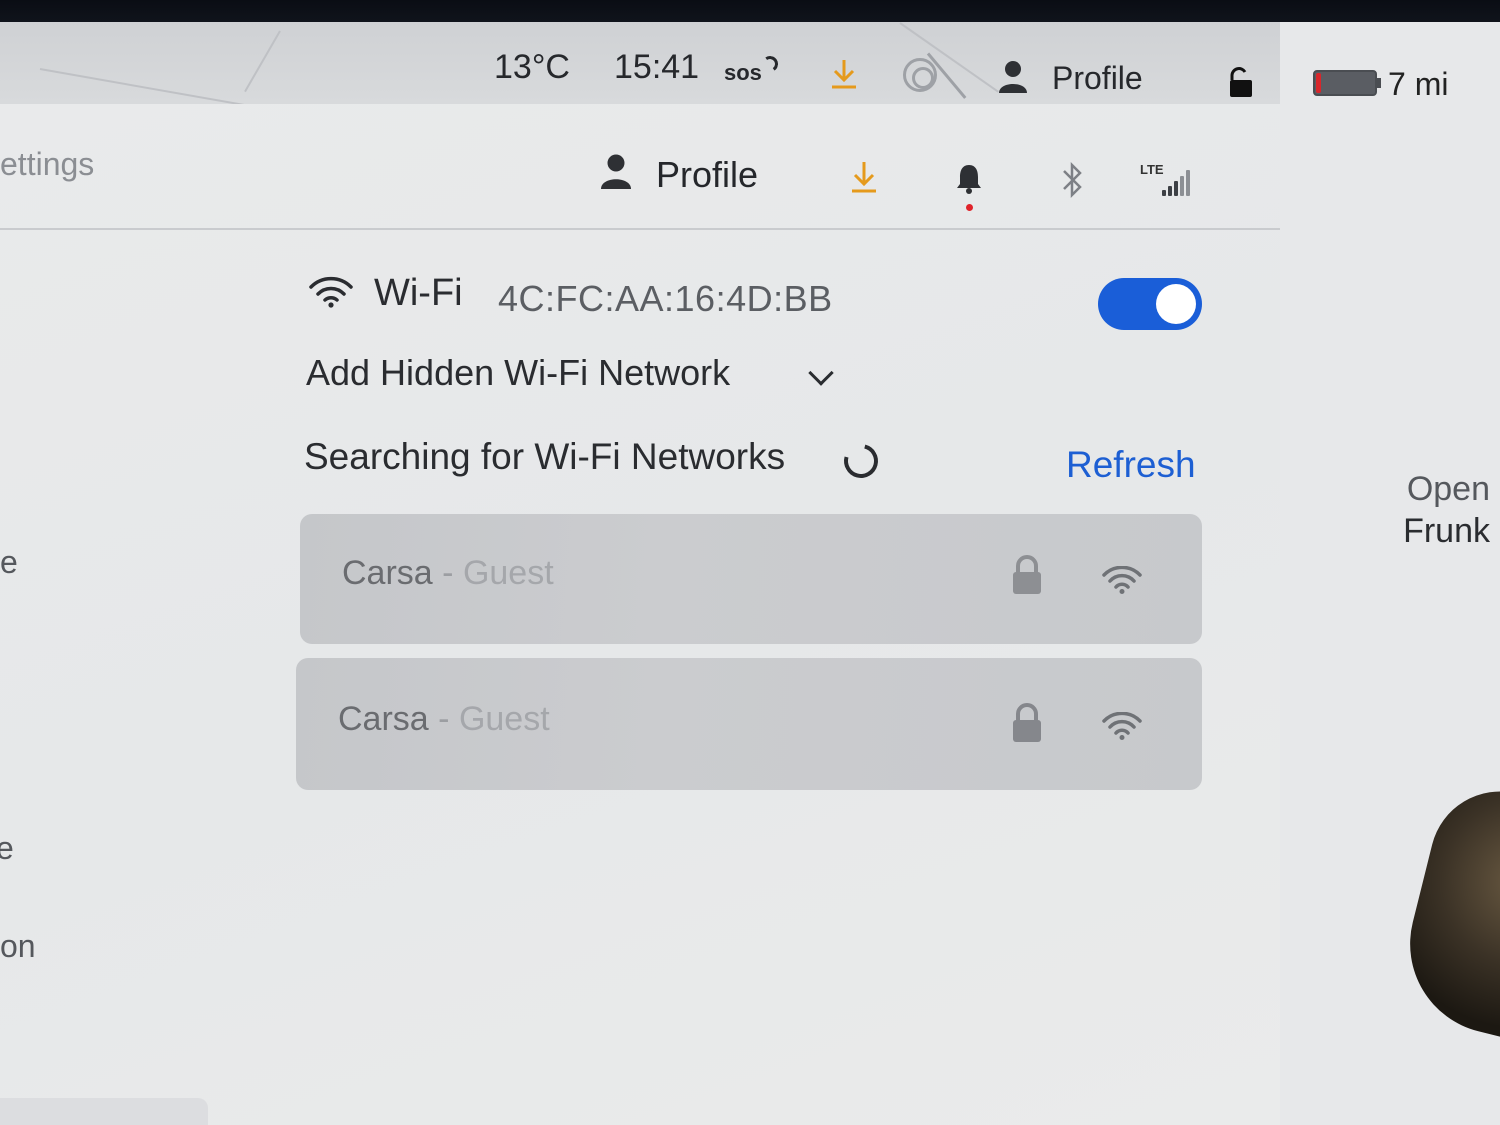  Describe the element at coordinates (1176, 304) in the screenshot. I see `toggle-knob` at that location.